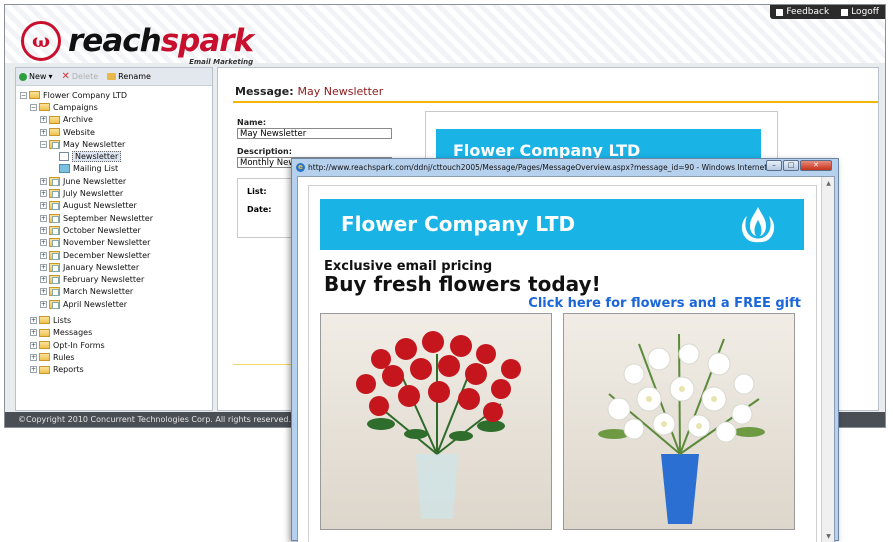 The height and width of the screenshot is (542, 893). What do you see at coordinates (264, 151) in the screenshot?
I see `description-label: Description:` at bounding box center [264, 151].